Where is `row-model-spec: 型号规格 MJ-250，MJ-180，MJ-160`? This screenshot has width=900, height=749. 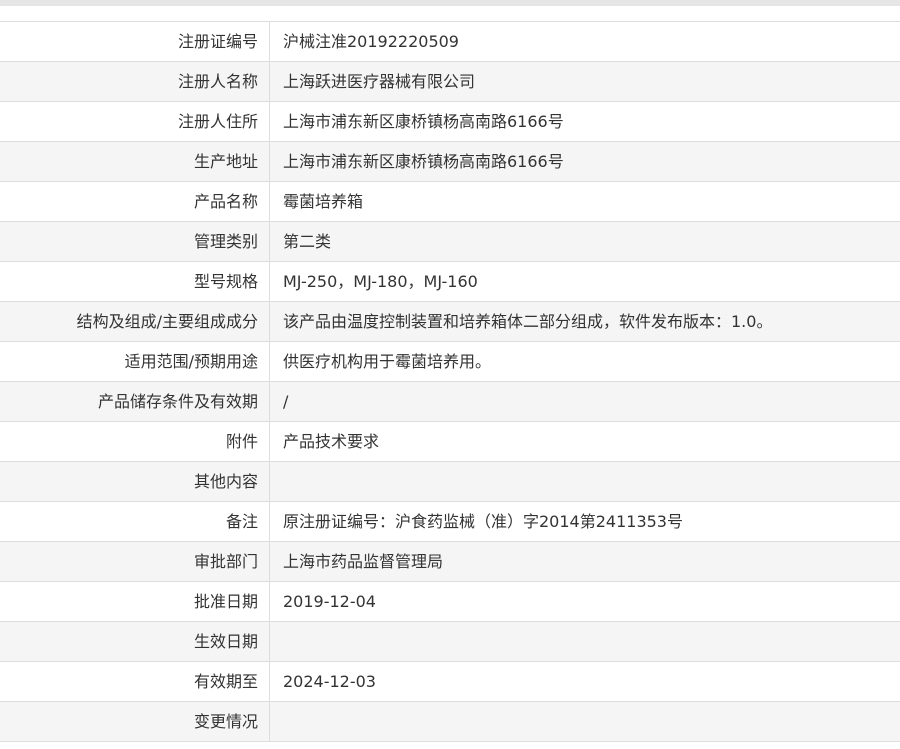 row-model-spec: 型号规格 MJ-250，MJ-180，MJ-160 is located at coordinates (450, 282).